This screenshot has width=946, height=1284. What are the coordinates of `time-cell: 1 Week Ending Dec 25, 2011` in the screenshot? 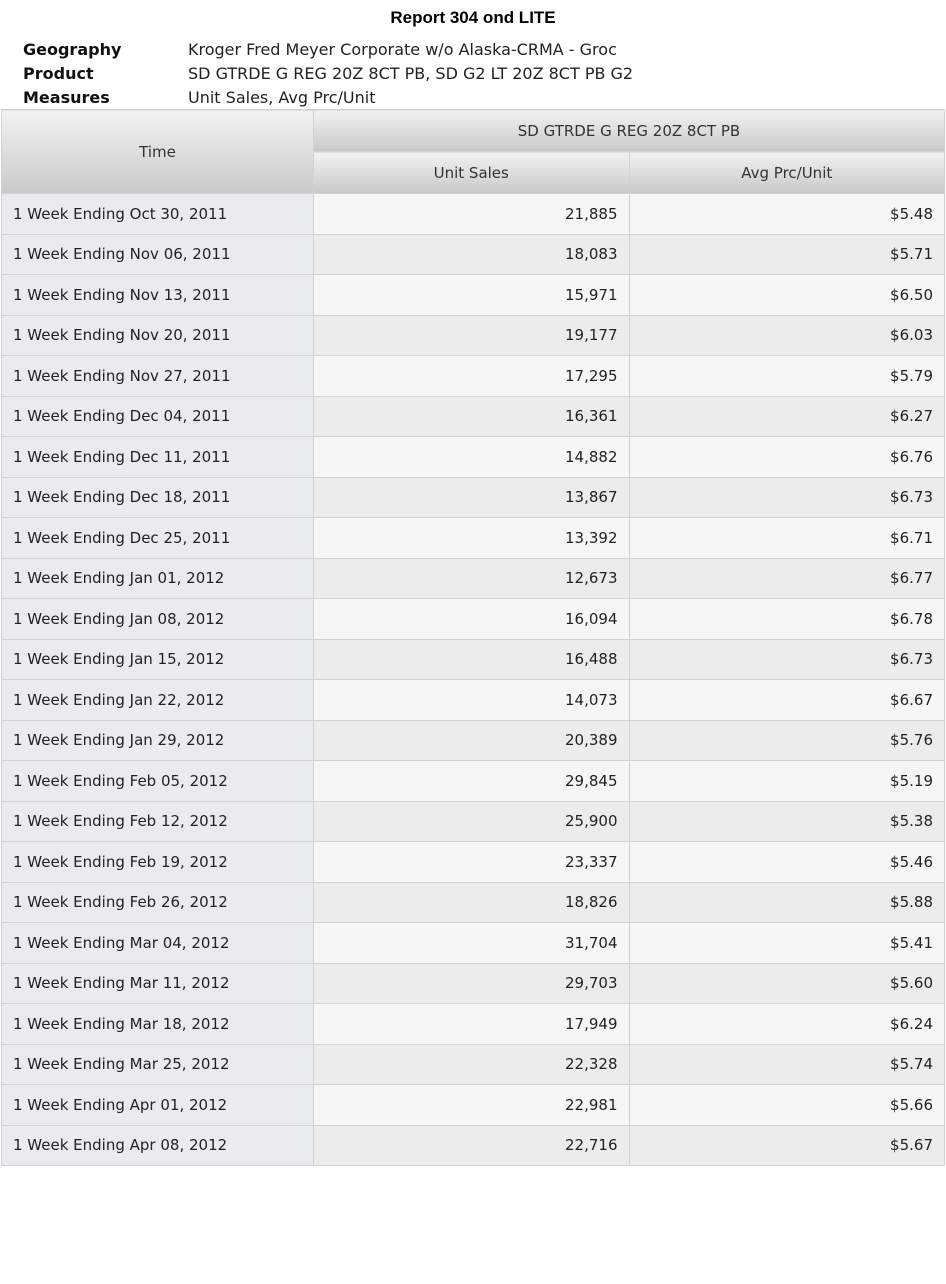 It's located at (157, 538).